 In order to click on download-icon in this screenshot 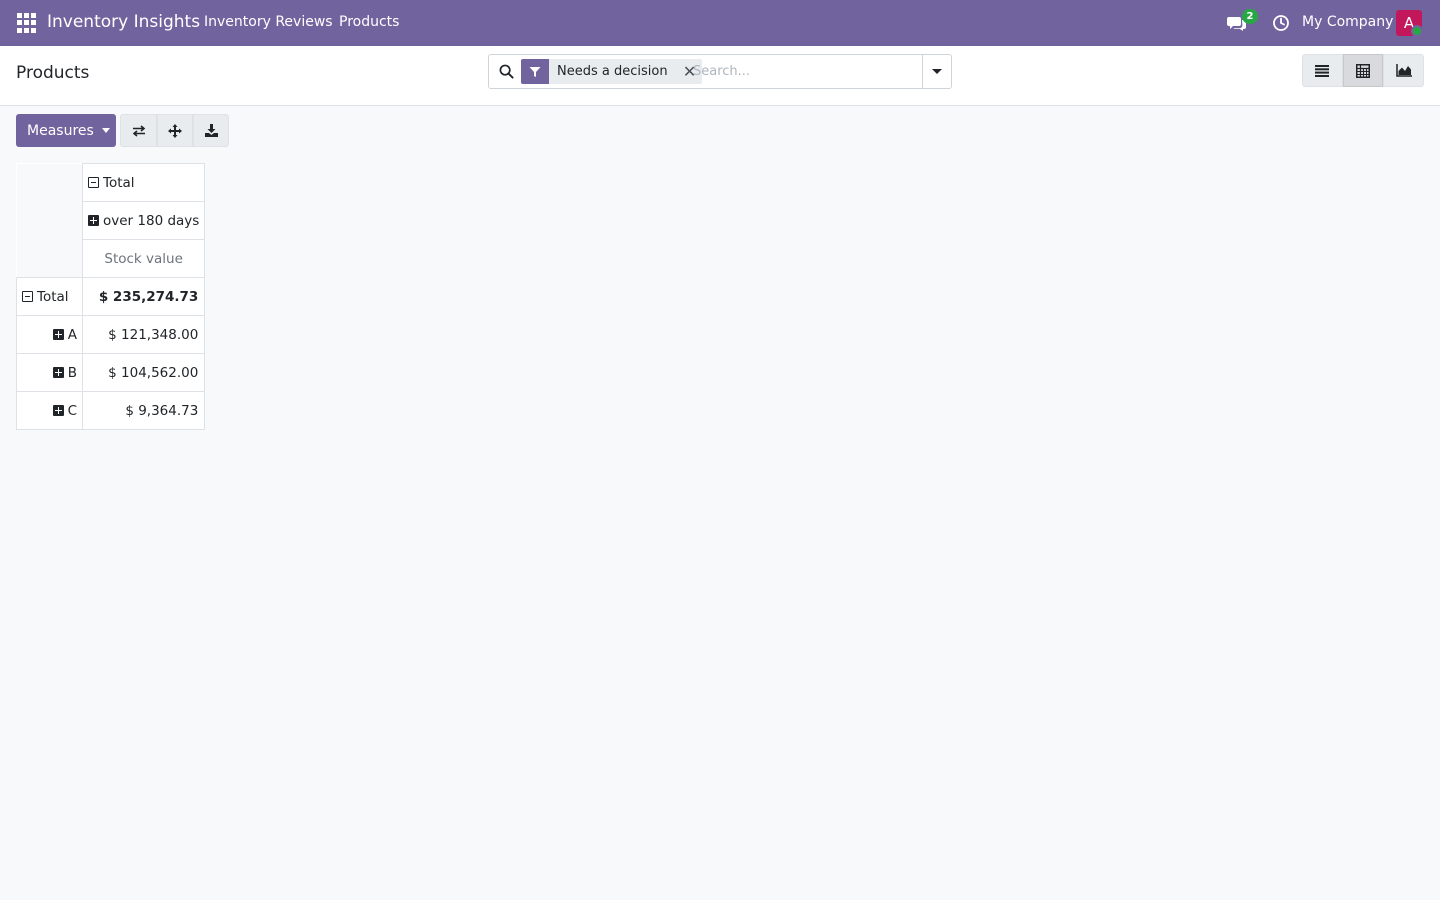, I will do `click(211, 130)`.